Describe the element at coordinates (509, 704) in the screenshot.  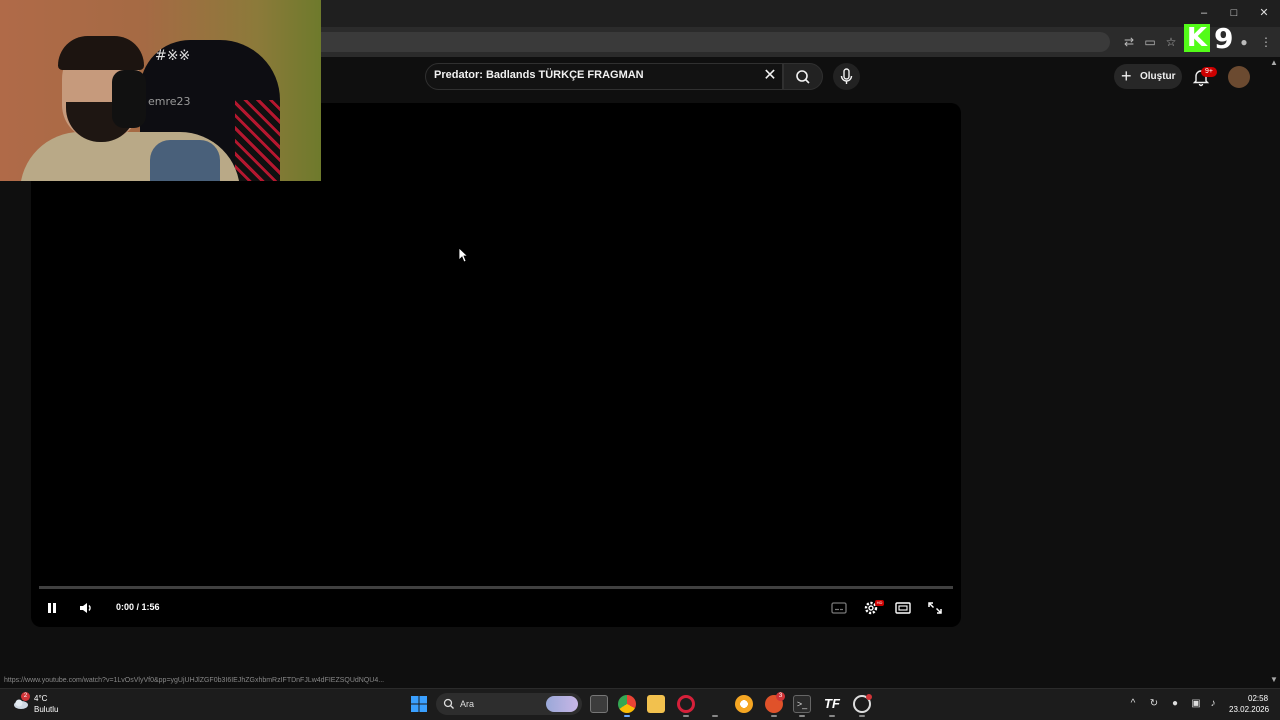
I see `taskbar-search-box` at that location.